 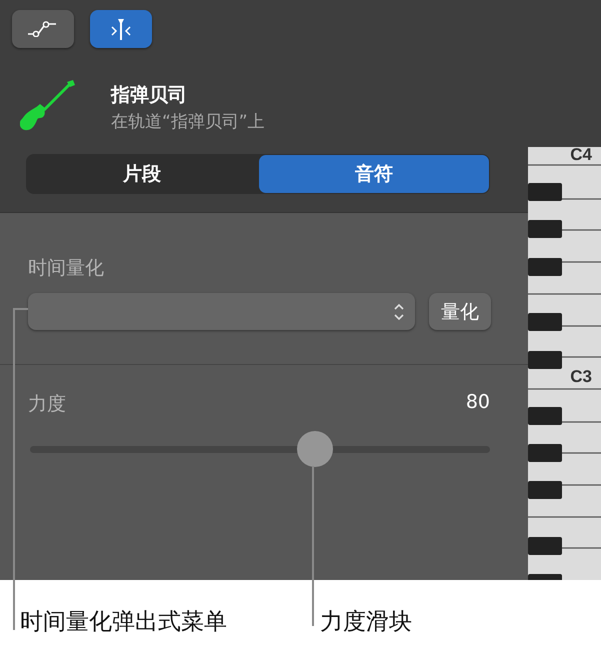 What do you see at coordinates (123, 622) in the screenshot?
I see `callout-label: 时间量化弹出式菜单` at bounding box center [123, 622].